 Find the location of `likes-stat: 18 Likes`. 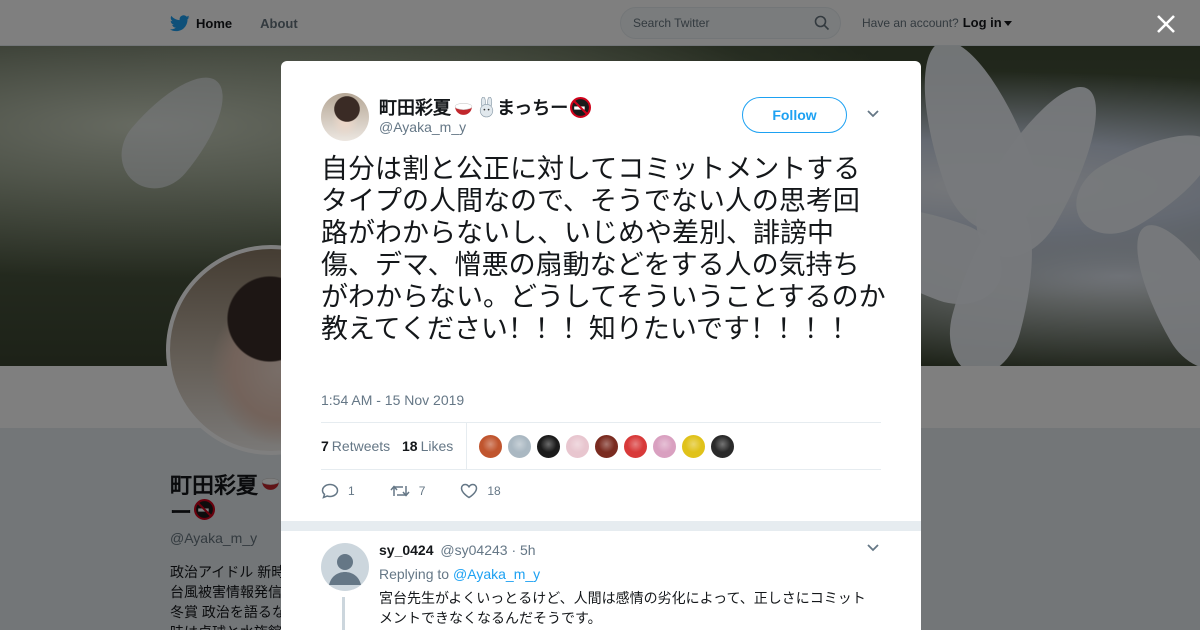

likes-stat: 18 Likes is located at coordinates (427, 446).